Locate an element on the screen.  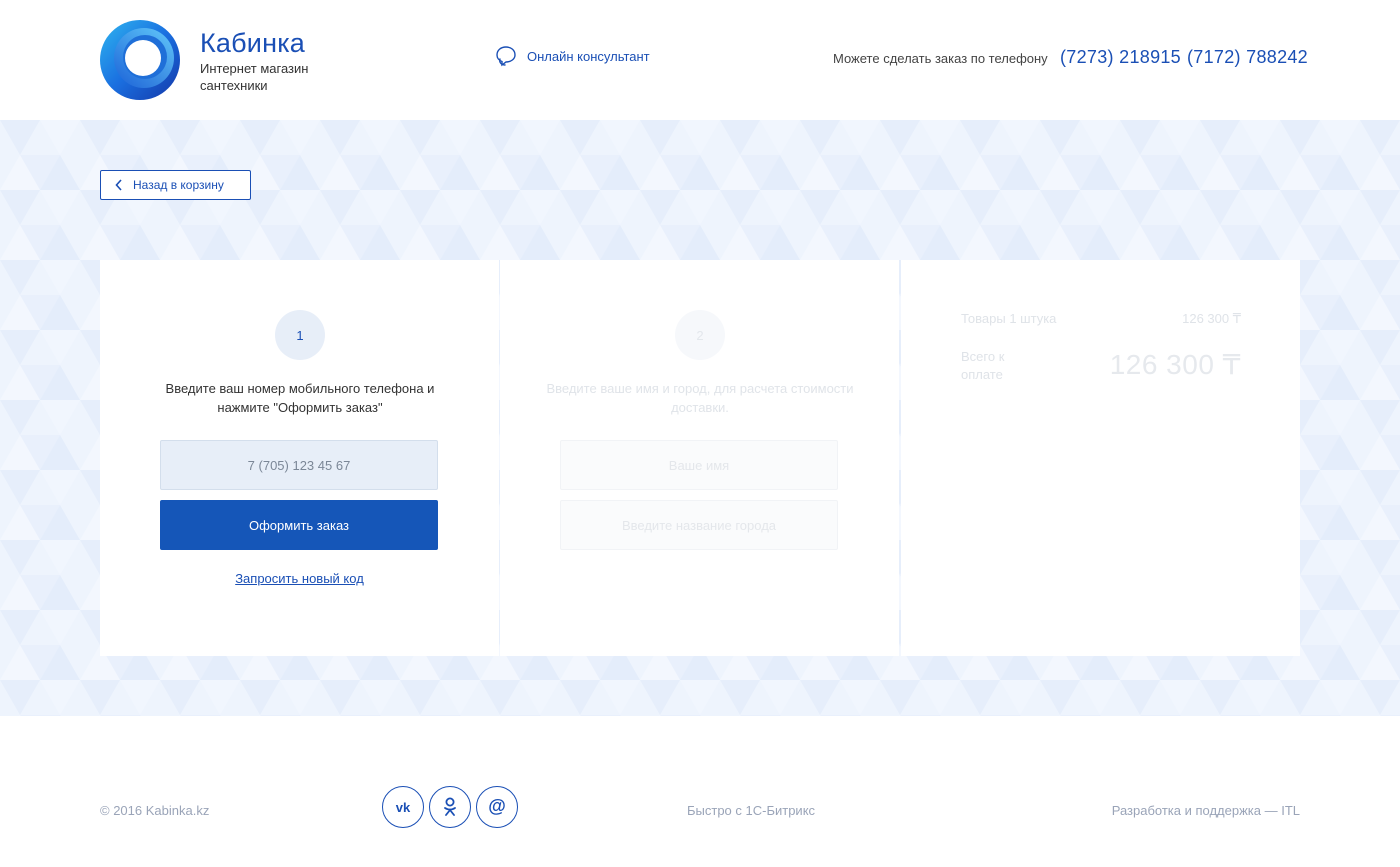
vk-link: vk is located at coordinates (403, 807).